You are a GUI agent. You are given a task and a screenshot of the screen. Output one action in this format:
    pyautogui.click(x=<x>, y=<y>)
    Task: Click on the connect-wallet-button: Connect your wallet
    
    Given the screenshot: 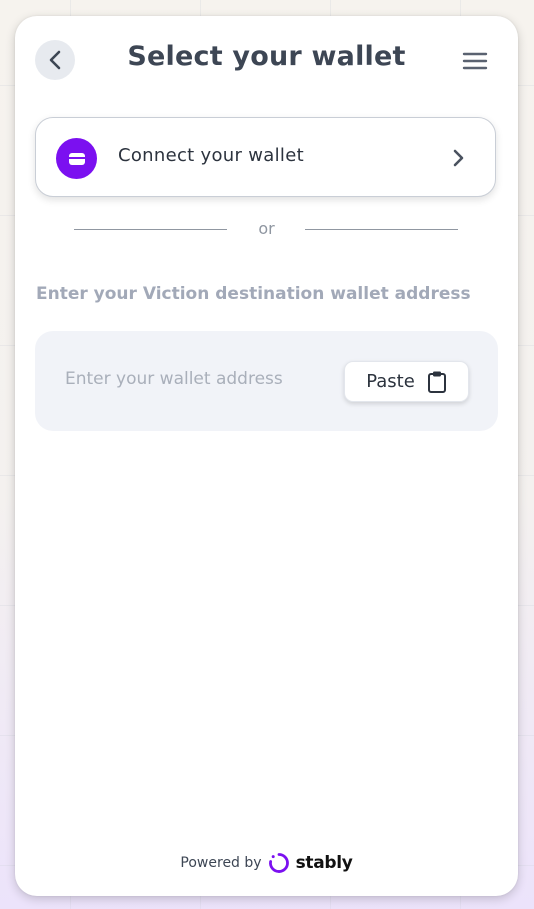 What is the action you would take?
    pyautogui.click(x=265, y=157)
    